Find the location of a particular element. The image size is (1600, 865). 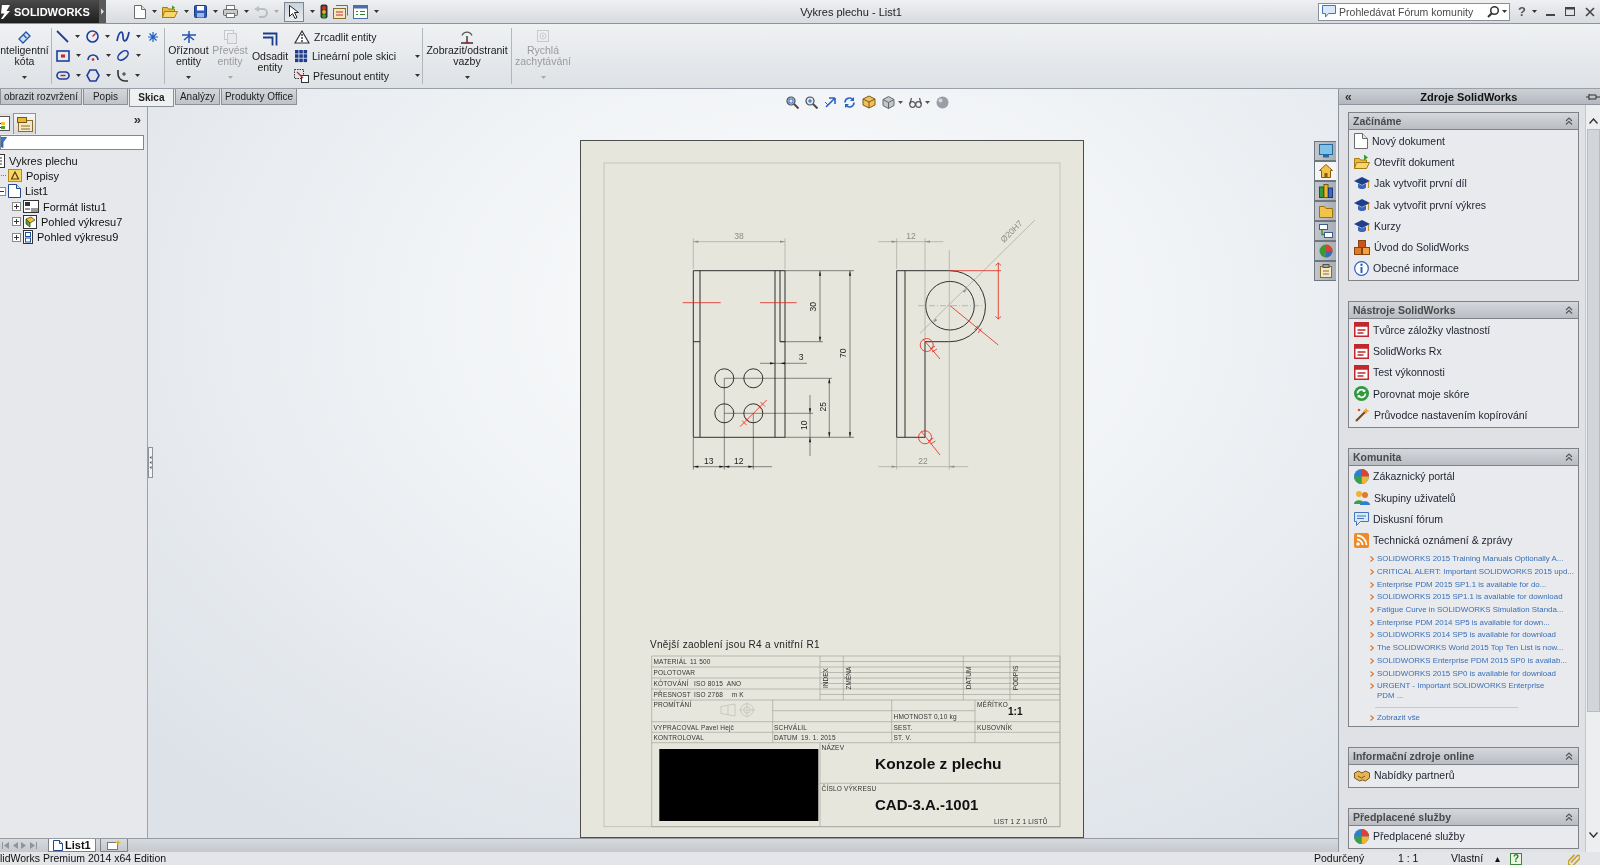

app-menu-button: SOLIDWORKS is located at coordinates (49, 11).